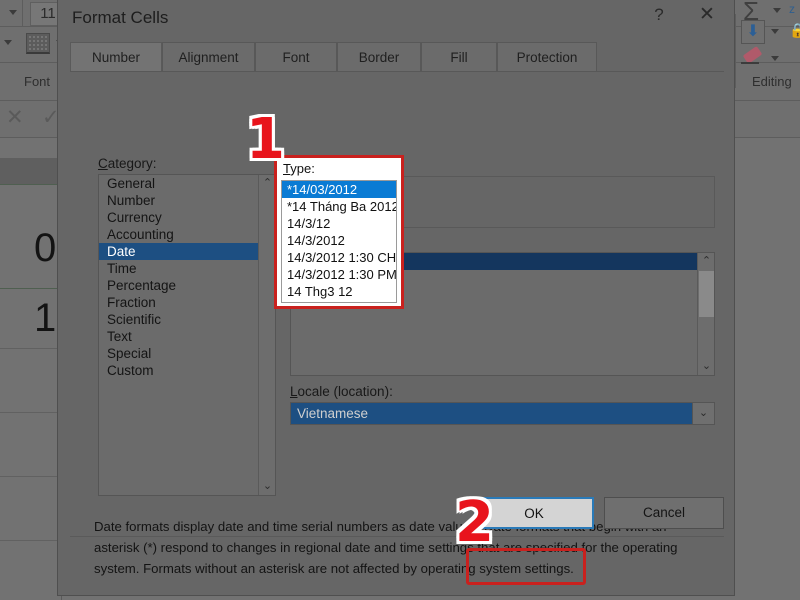 The image size is (800, 600). I want to click on category-item: Fraction, so click(187, 302).